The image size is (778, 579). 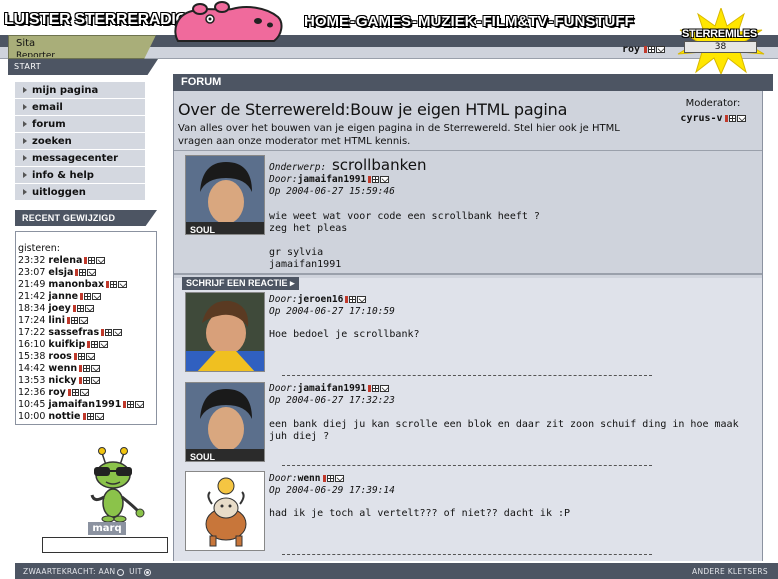 I want to click on gravity-off-radio, so click(x=148, y=572).